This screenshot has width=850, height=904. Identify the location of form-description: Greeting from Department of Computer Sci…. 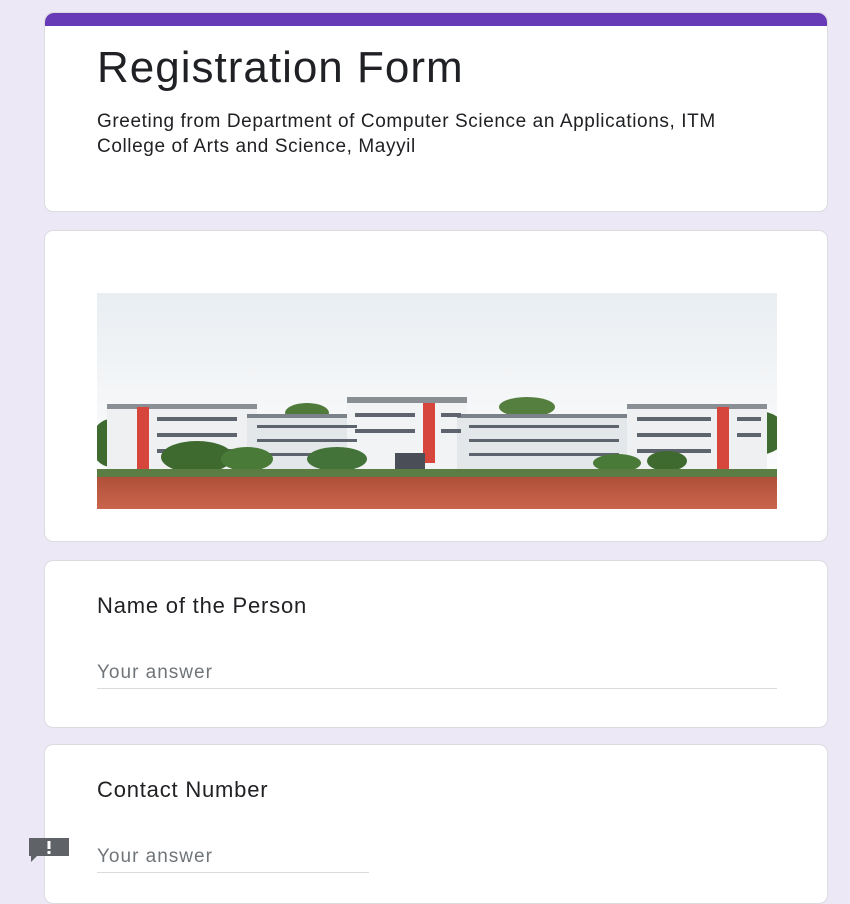
(406, 134).